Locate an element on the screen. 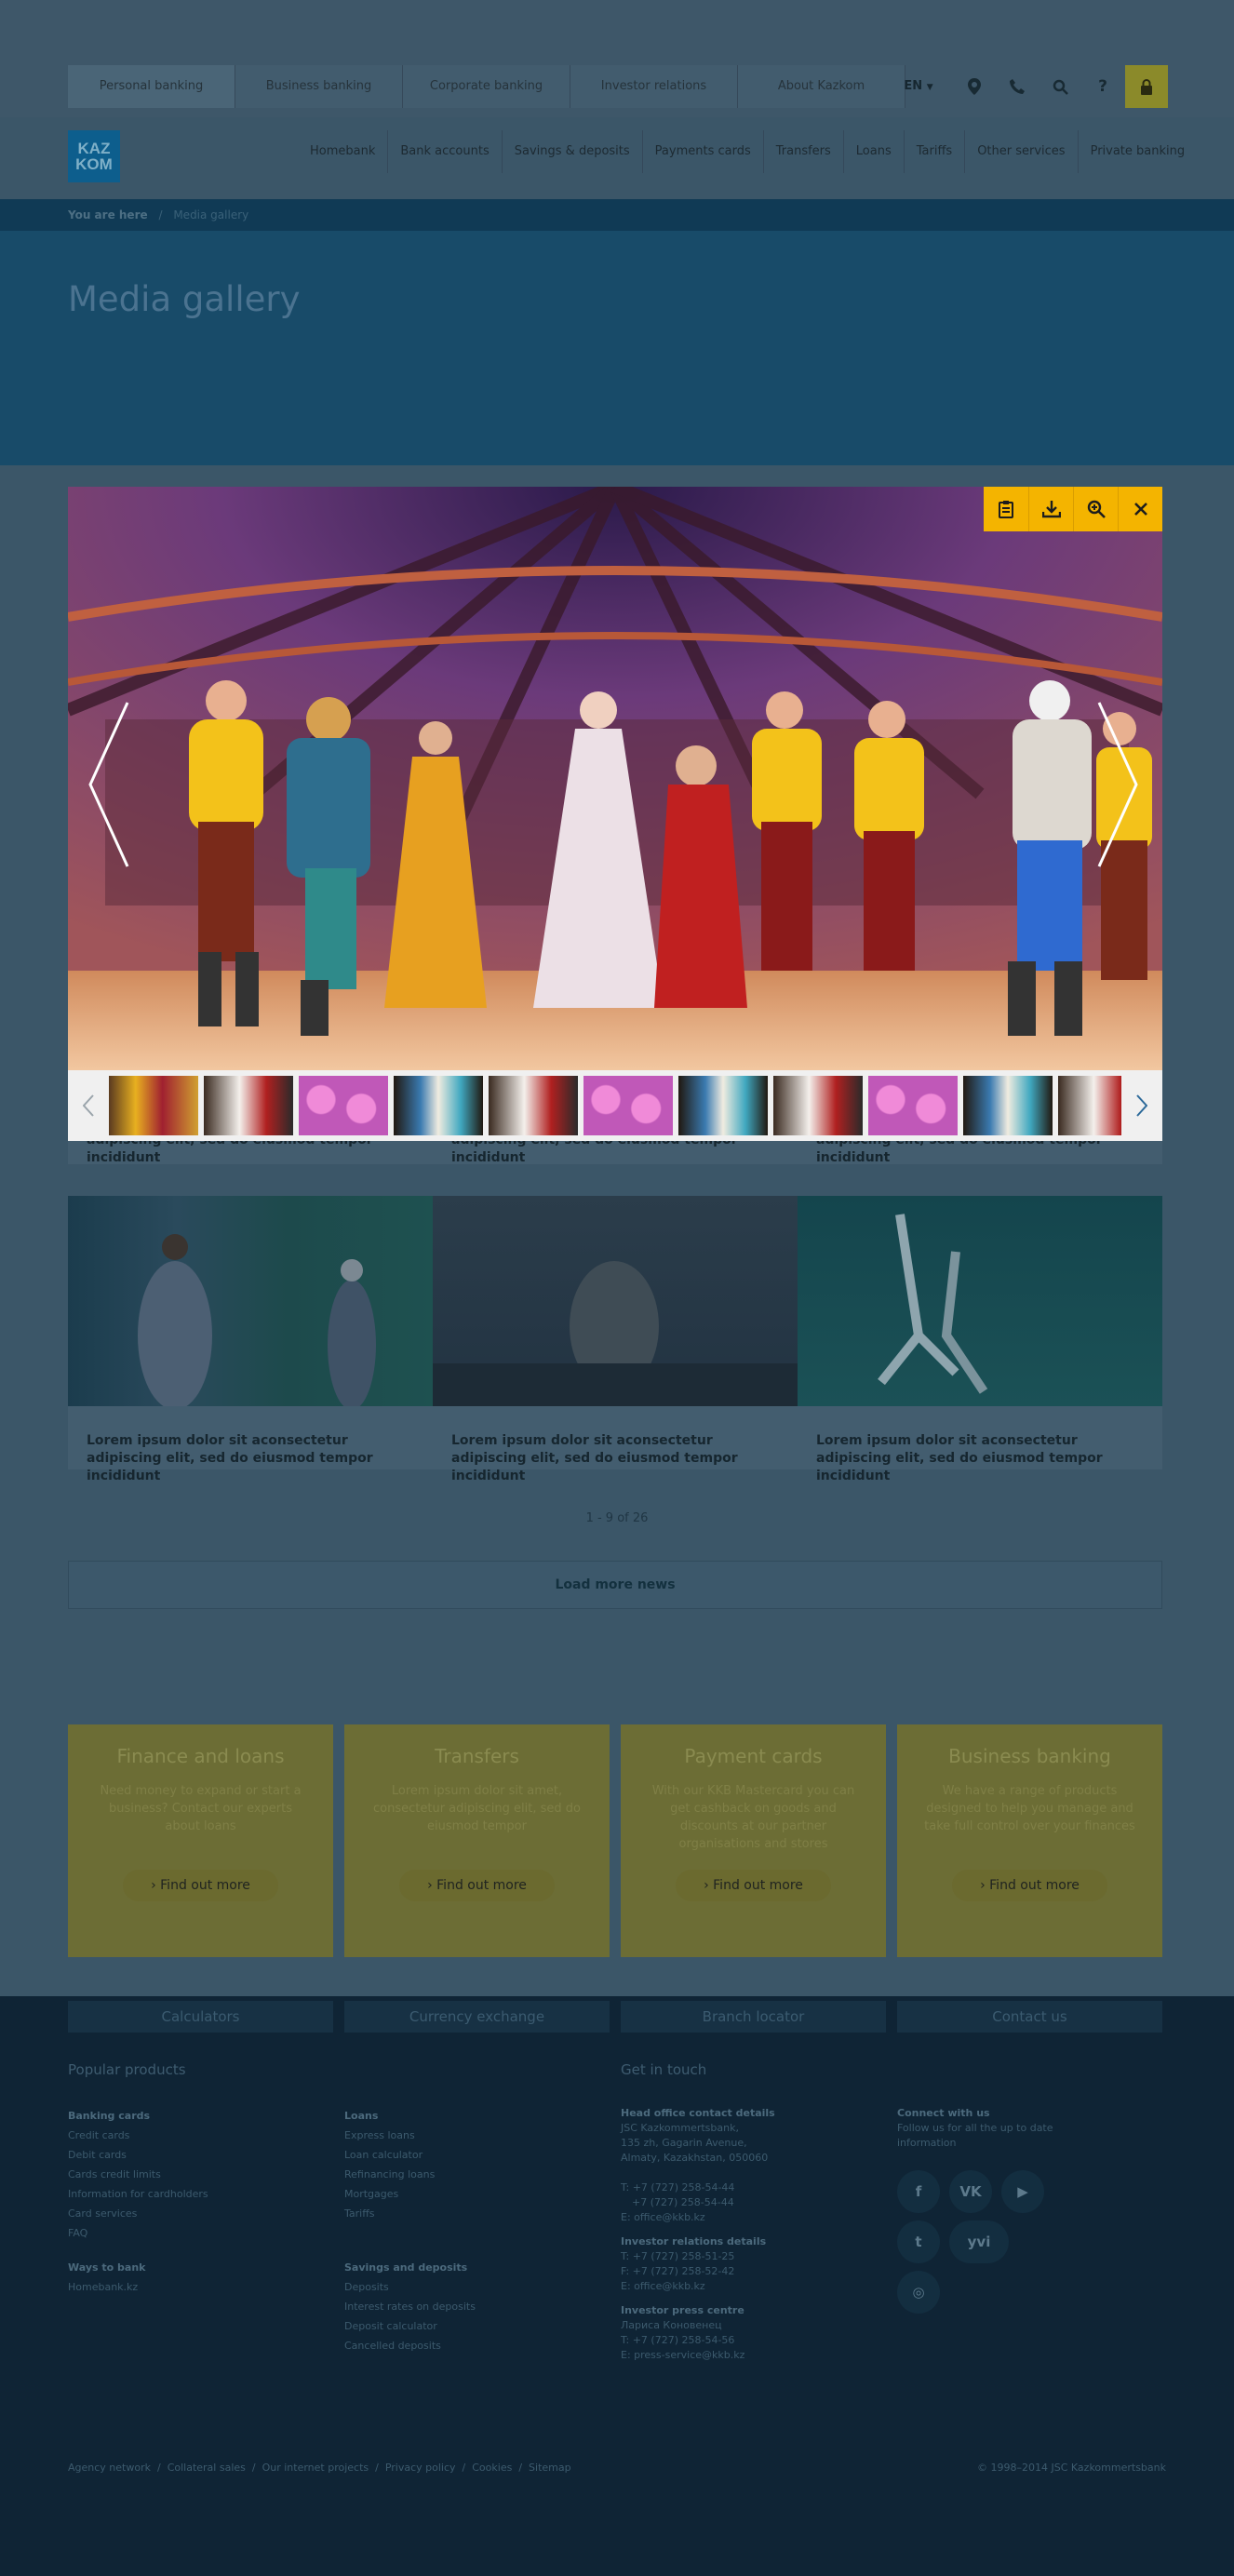 The height and width of the screenshot is (2576, 1234). phone-icon is located at coordinates (1017, 86).